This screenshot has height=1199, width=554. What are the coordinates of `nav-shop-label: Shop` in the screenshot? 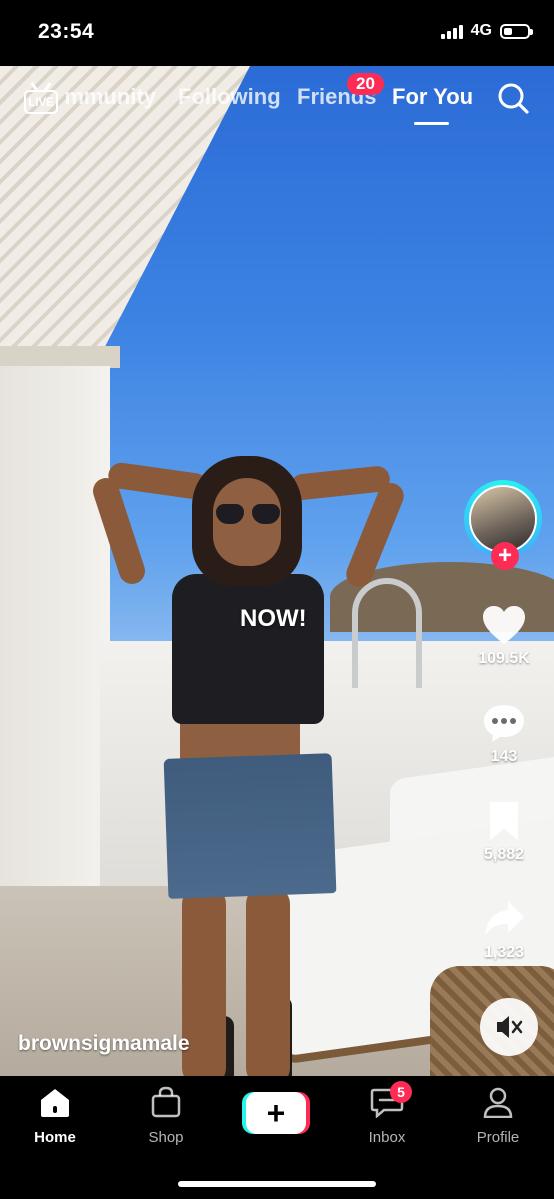 It's located at (166, 1137).